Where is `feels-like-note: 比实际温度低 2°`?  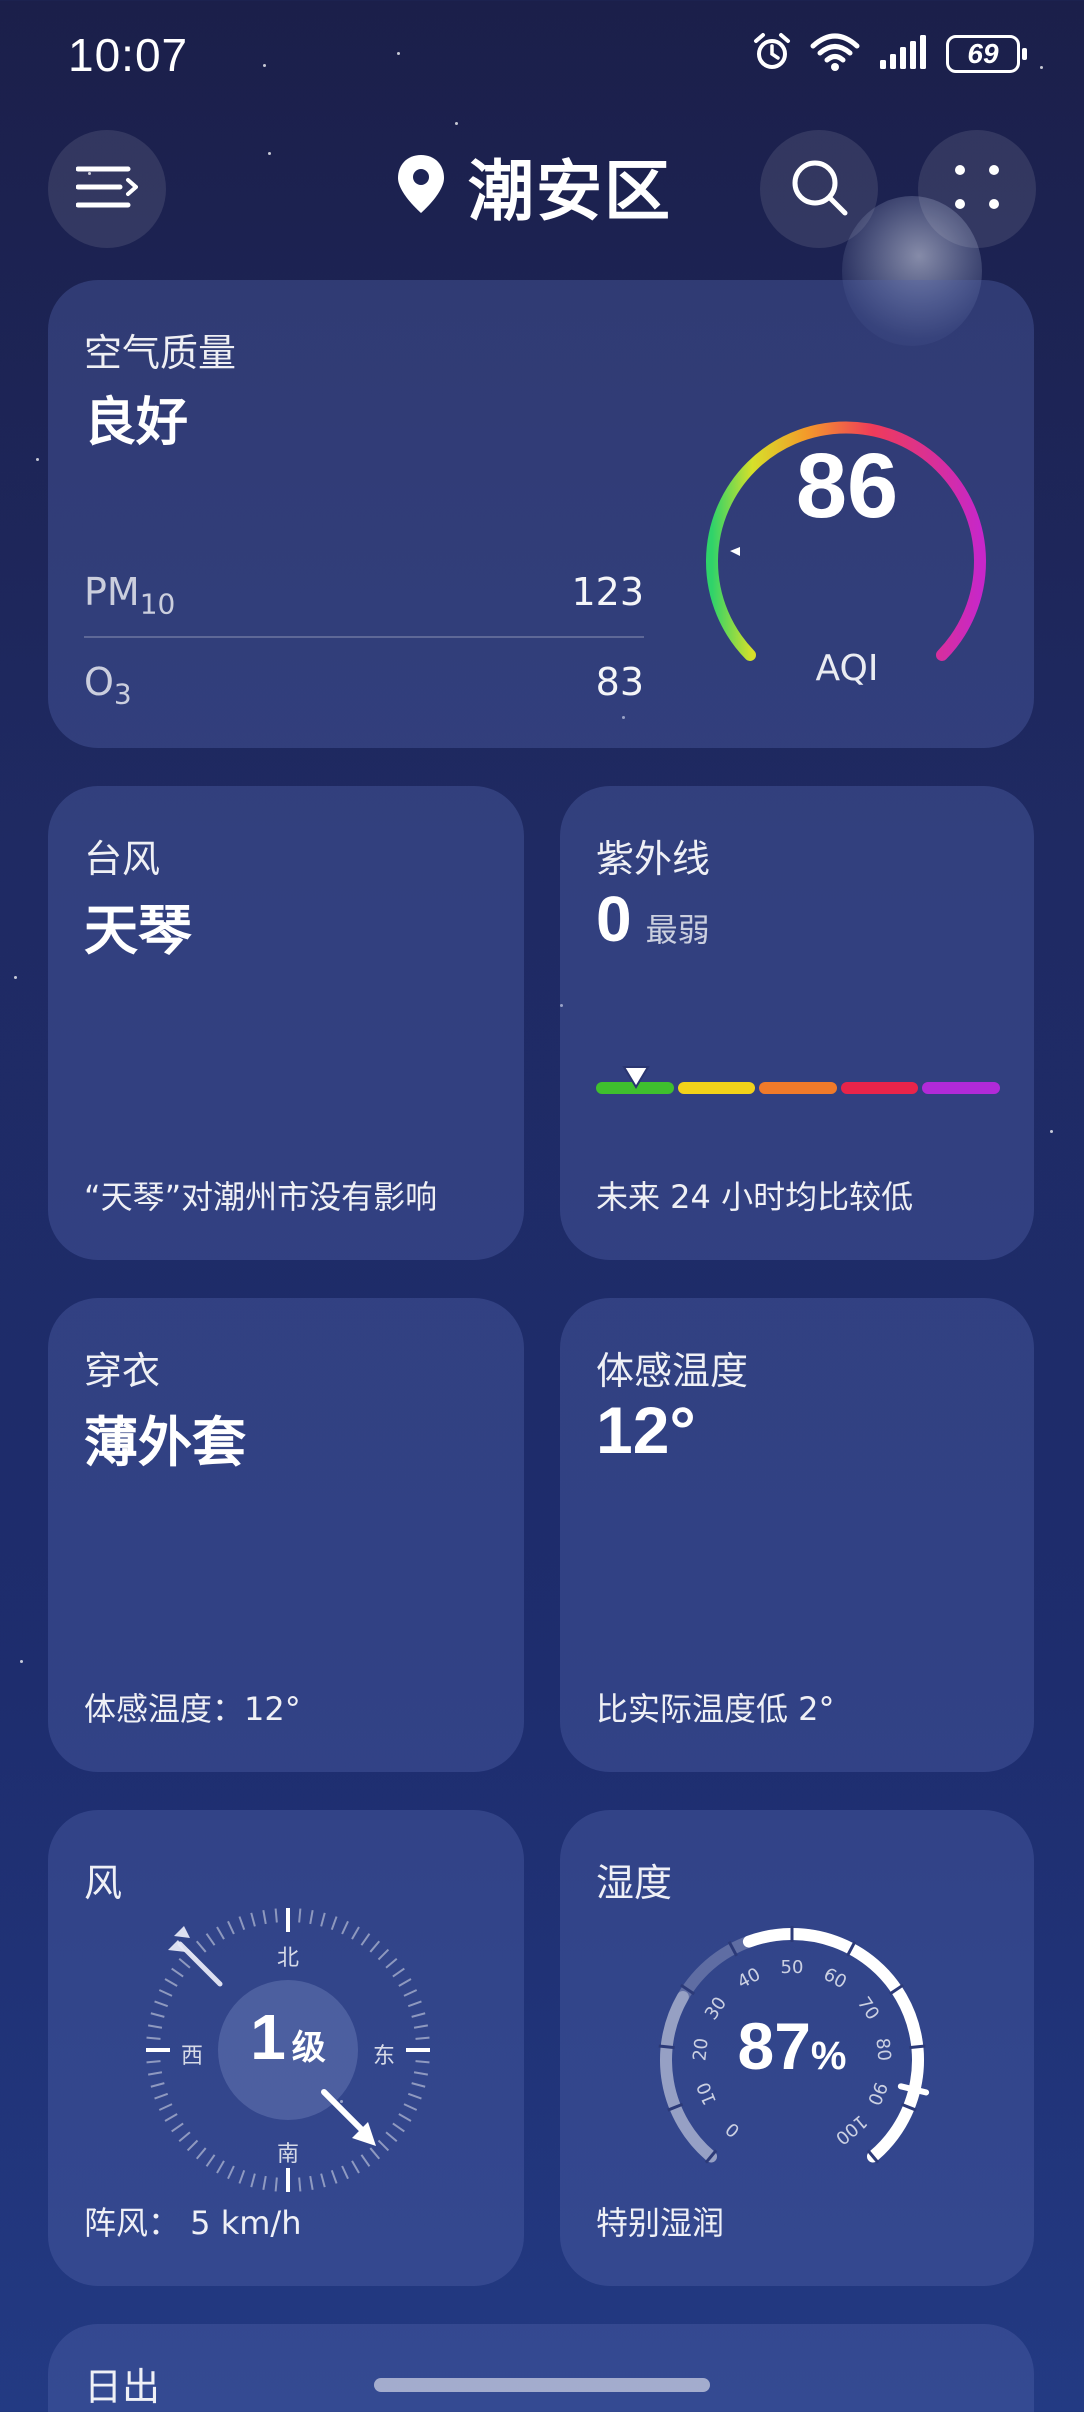 feels-like-note: 比实际温度低 2° is located at coordinates (715, 1709).